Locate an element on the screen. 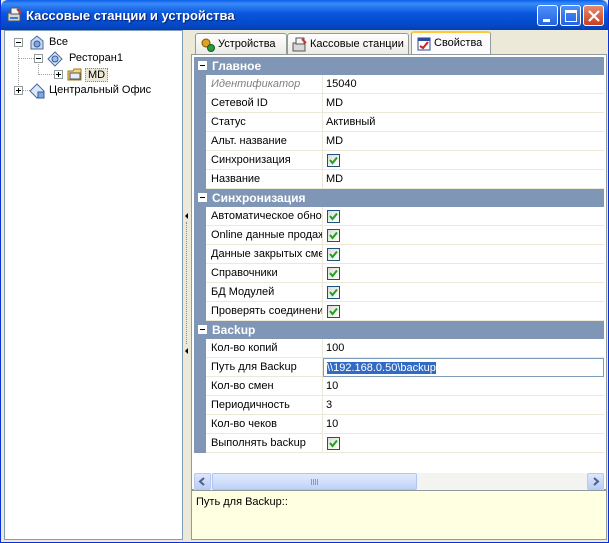 This screenshot has width=609, height=543. category-main: Главное is located at coordinates (399, 66).